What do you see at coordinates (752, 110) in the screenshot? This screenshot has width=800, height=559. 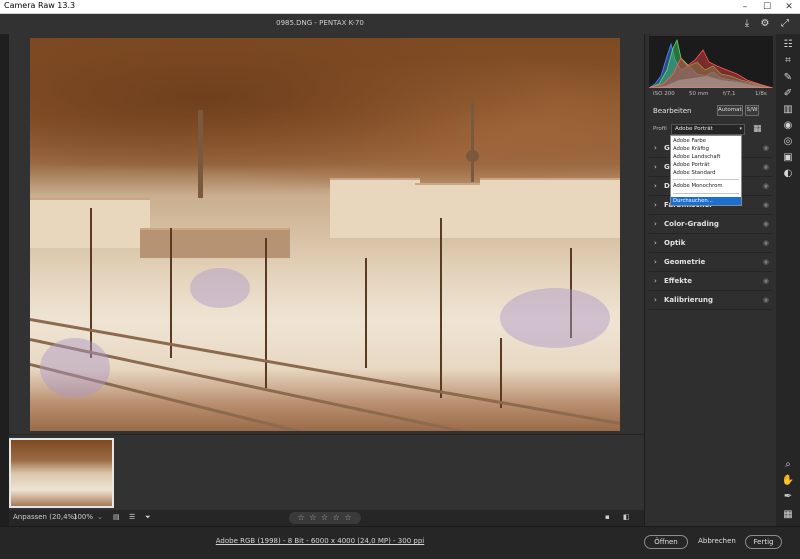 I see `bw-button: S/W` at bounding box center [752, 110].